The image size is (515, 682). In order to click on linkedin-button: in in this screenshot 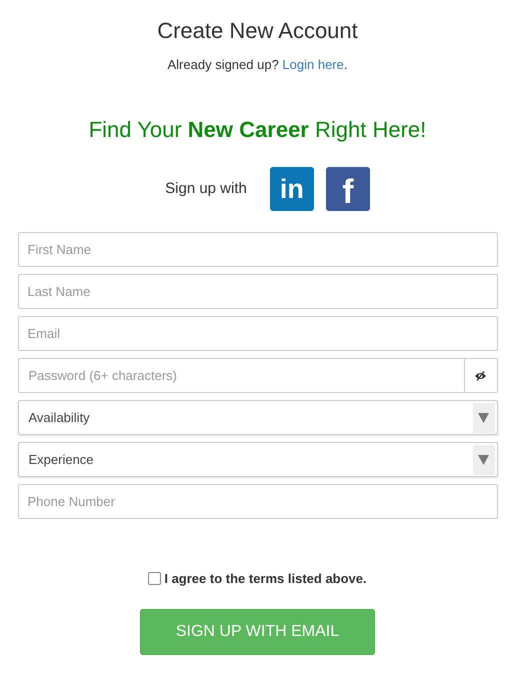, I will do `click(292, 189)`.